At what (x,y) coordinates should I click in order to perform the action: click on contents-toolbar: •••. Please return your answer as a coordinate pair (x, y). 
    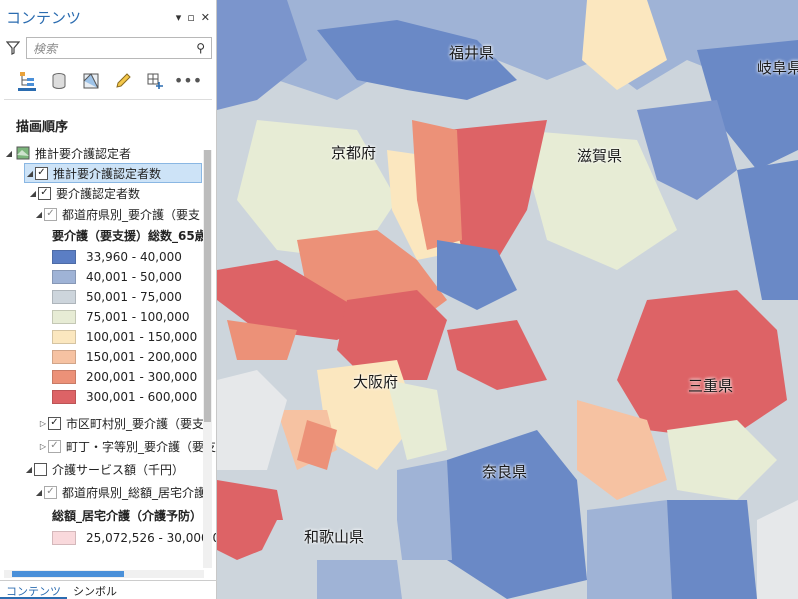
    Looking at the image, I should click on (108, 81).